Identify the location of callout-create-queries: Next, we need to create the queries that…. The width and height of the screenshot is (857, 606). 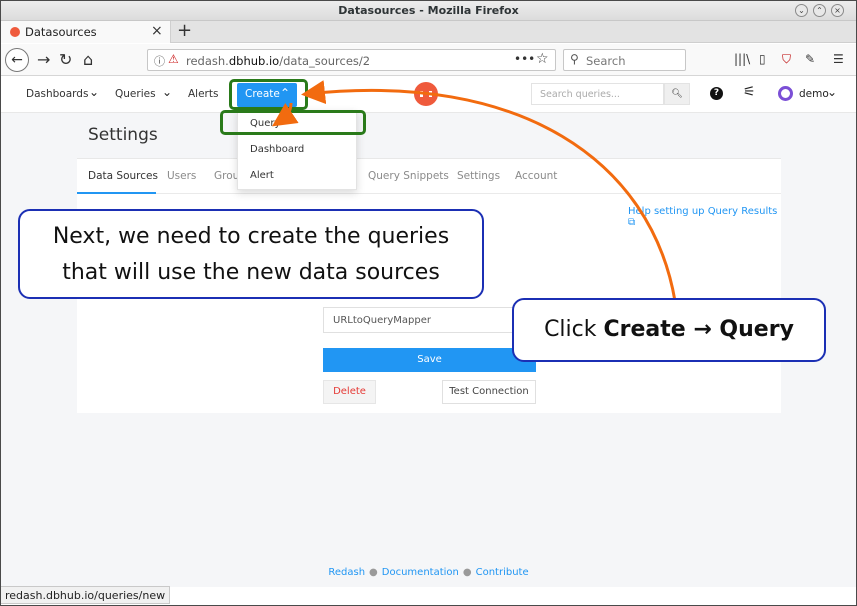
(251, 254).